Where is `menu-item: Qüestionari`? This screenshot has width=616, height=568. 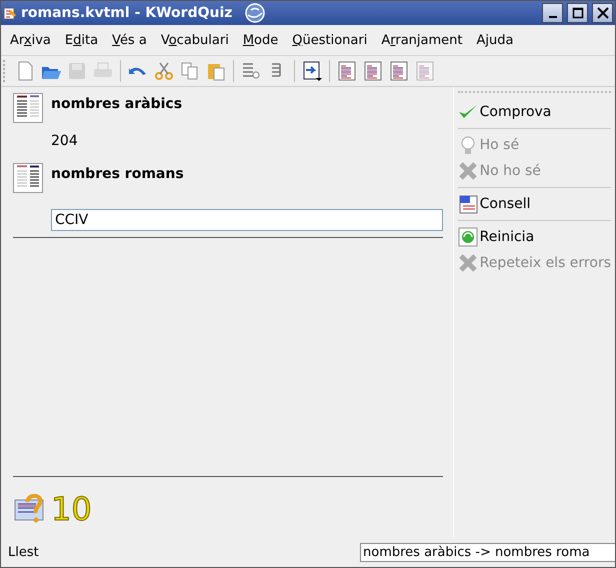
menu-item: Qüestionari is located at coordinates (329, 40).